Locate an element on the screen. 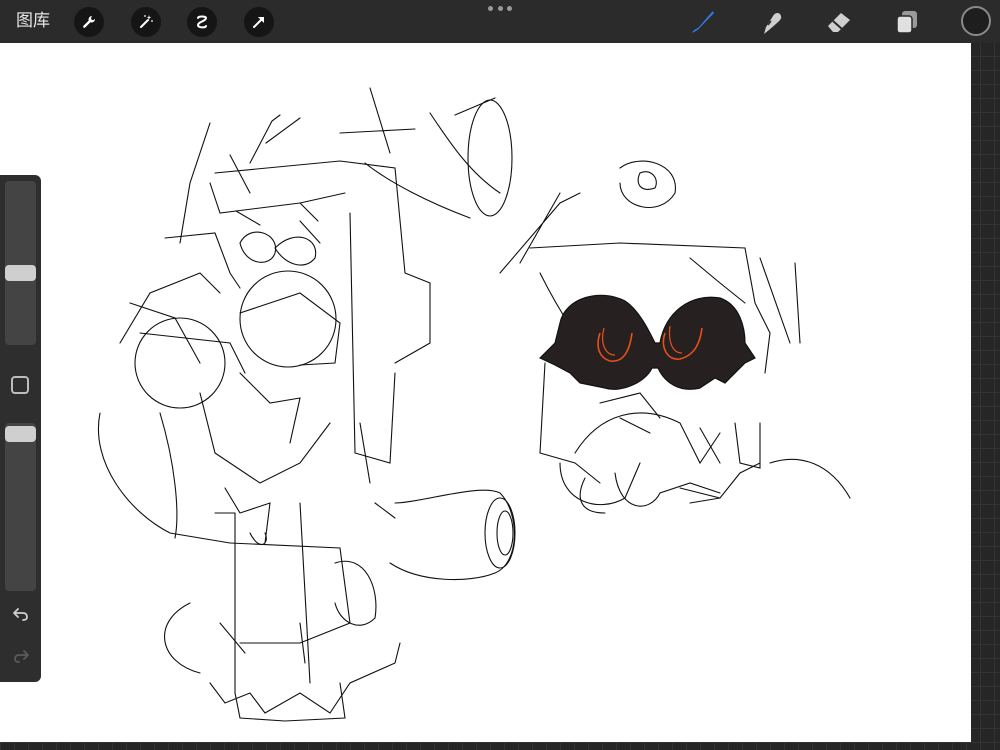 This screenshot has height=750, width=1000. smudge-icon is located at coordinates (771, 22).